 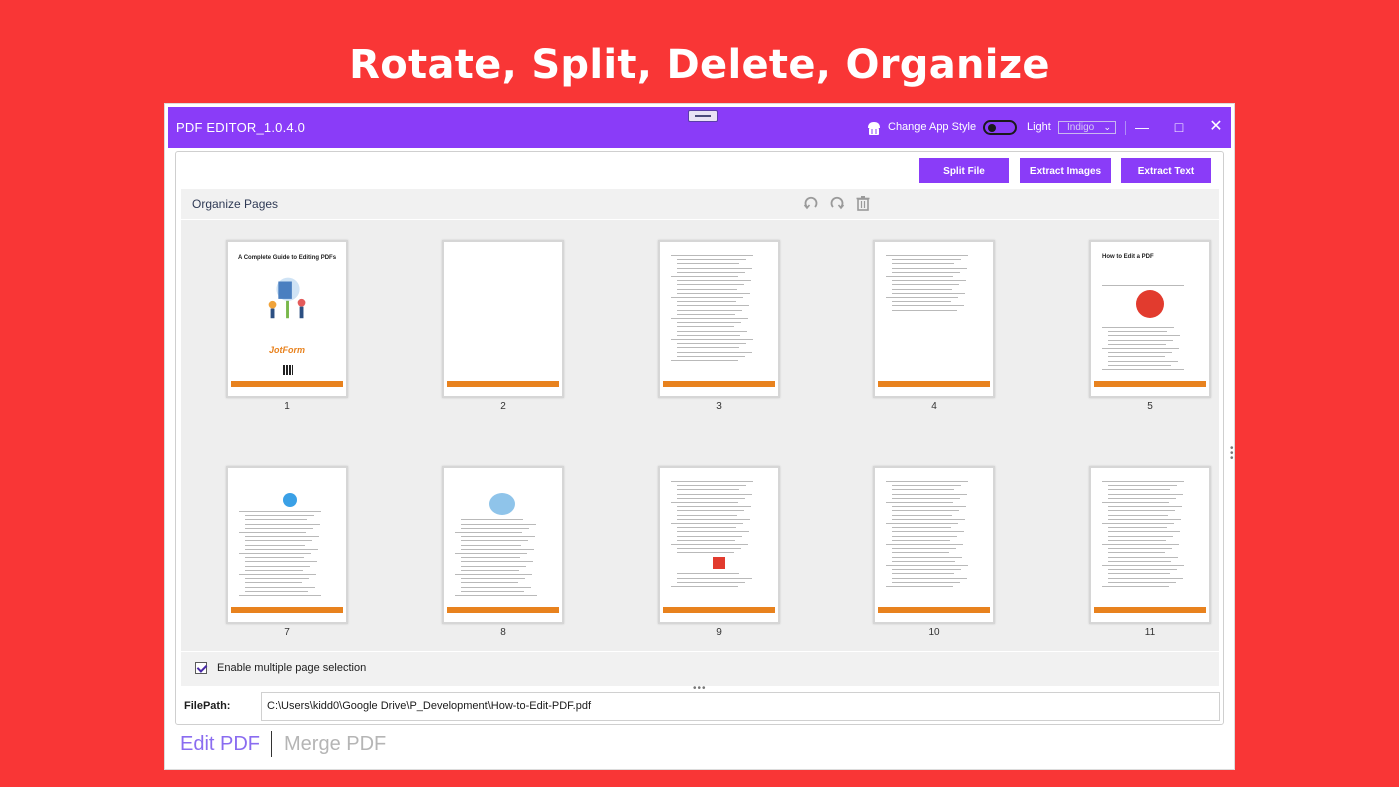 I want to click on extract-text-button: Extract Text, so click(x=1166, y=170).